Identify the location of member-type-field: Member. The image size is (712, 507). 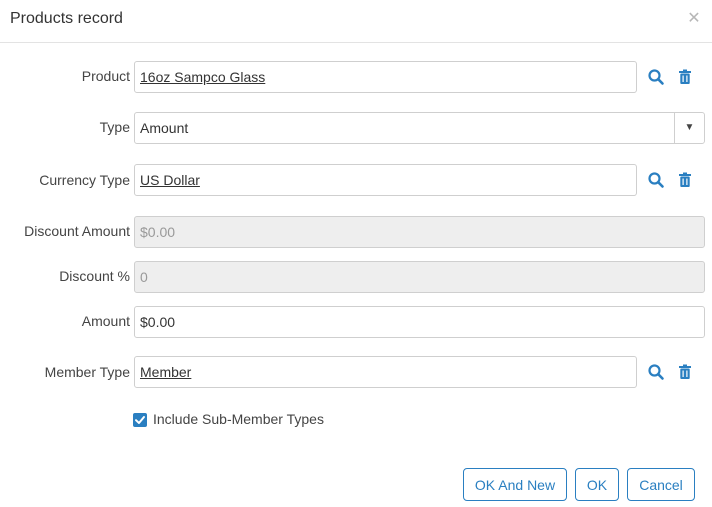
(385, 372).